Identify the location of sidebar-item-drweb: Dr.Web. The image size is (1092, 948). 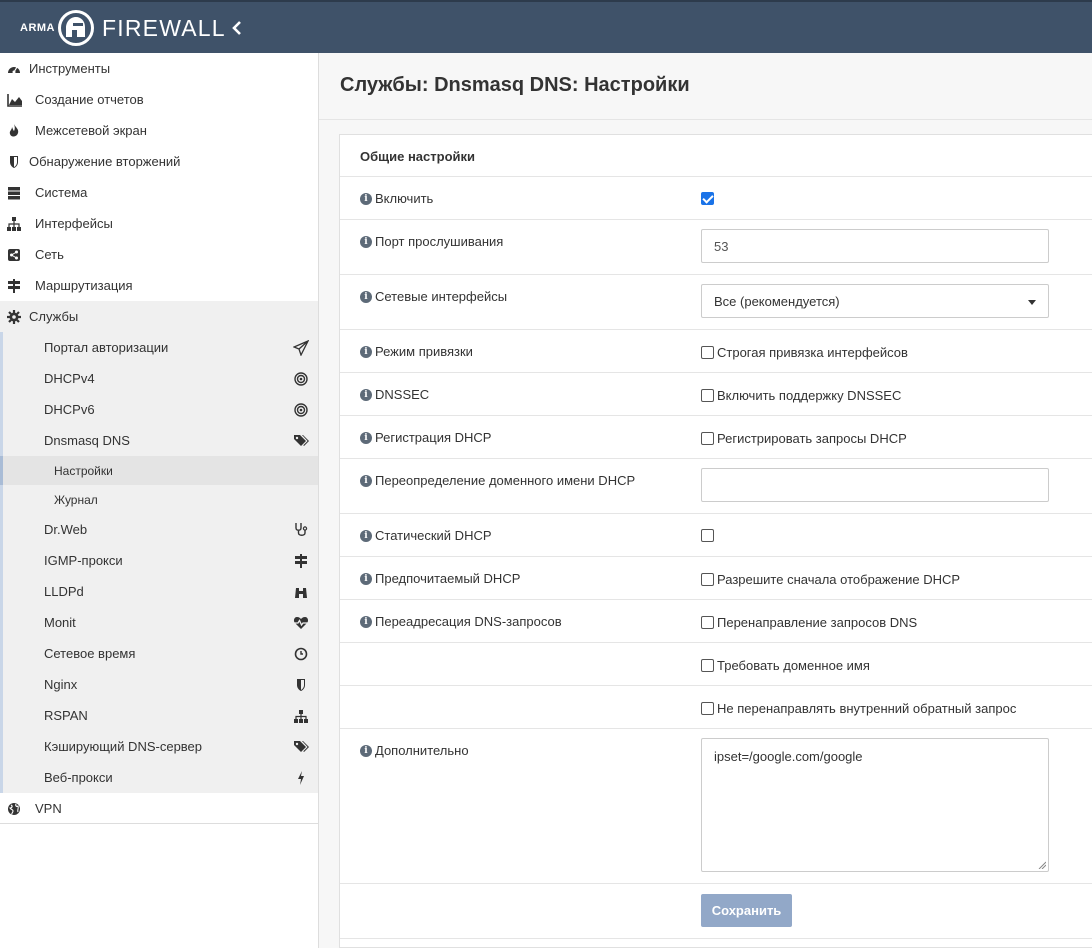
(159, 529).